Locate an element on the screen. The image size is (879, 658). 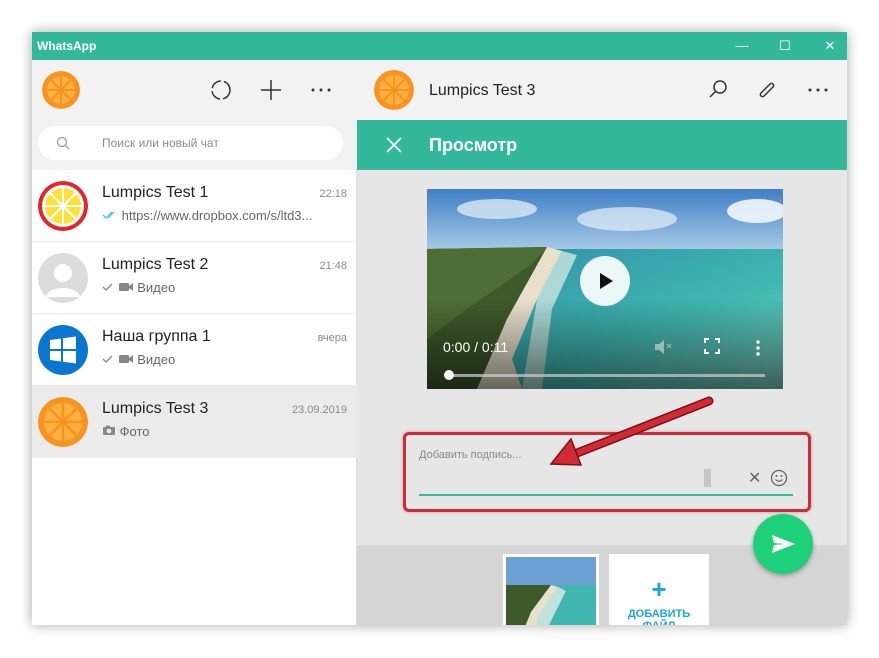
add-file-label: ДОБАВИТЬ ФАЙЛ is located at coordinates (659, 616).